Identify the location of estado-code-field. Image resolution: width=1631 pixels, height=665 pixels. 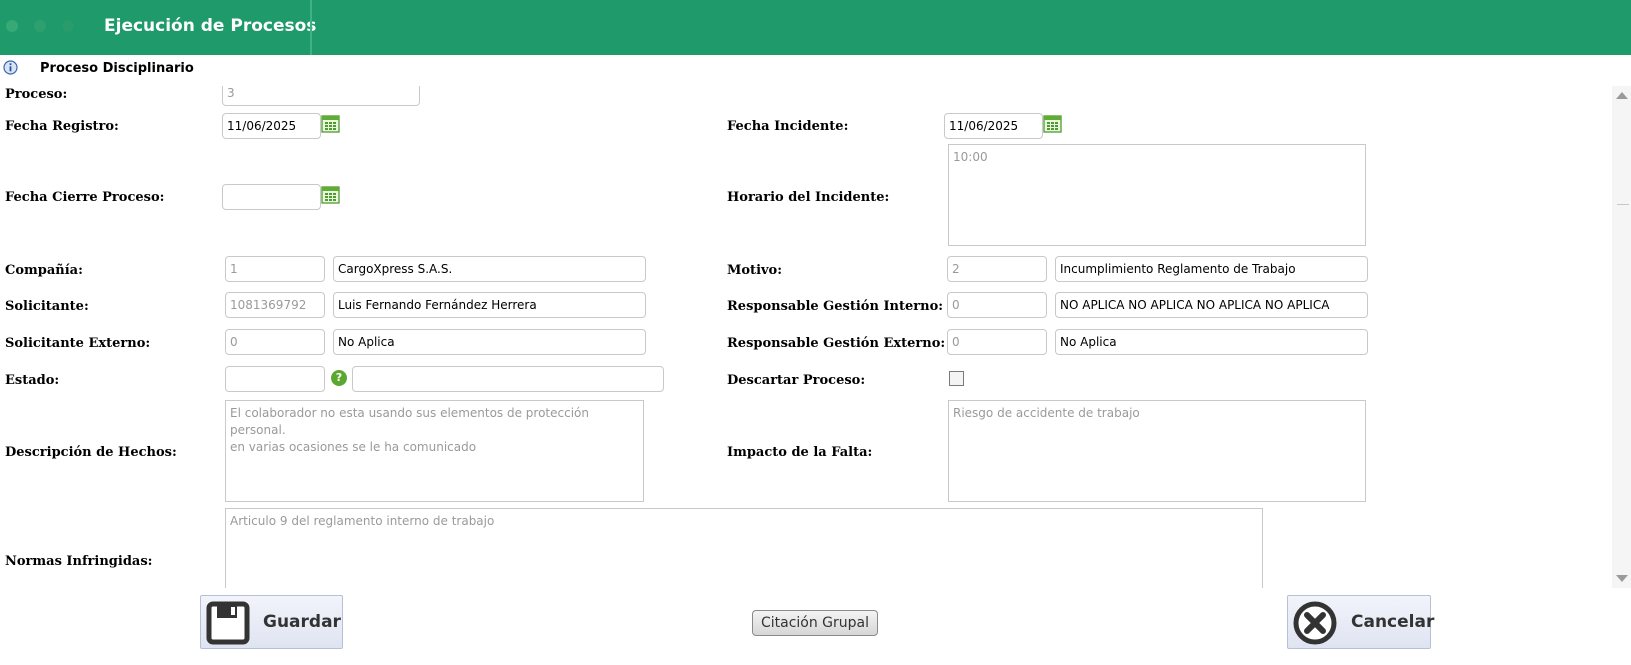
(275, 379).